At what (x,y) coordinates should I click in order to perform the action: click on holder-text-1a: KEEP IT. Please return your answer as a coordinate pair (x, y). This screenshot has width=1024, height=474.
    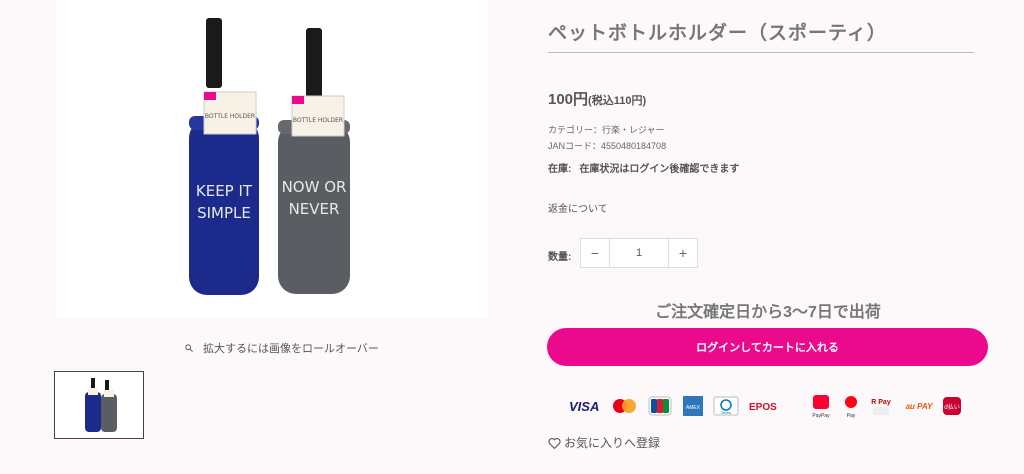
    Looking at the image, I should click on (224, 191).